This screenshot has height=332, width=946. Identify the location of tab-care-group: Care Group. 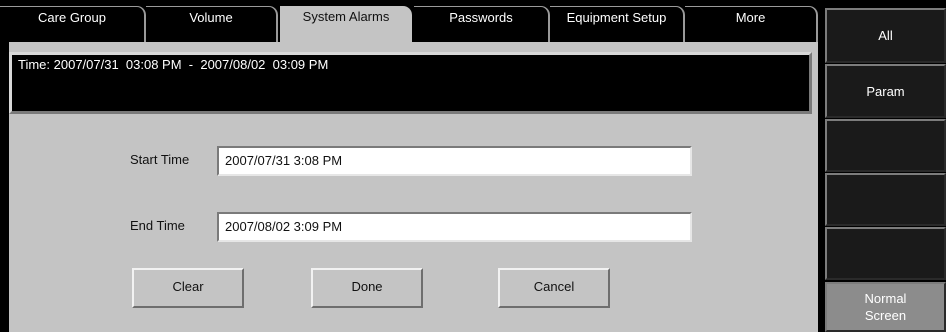
(73, 24).